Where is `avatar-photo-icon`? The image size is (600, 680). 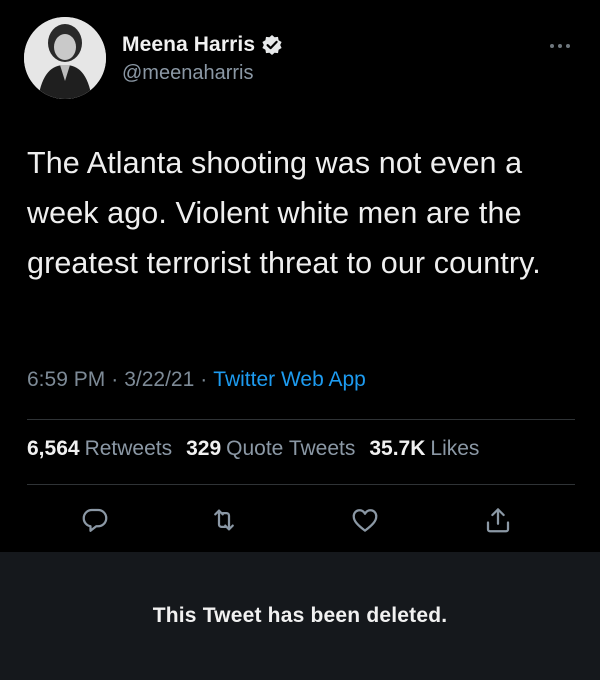 avatar-photo-icon is located at coordinates (65, 58).